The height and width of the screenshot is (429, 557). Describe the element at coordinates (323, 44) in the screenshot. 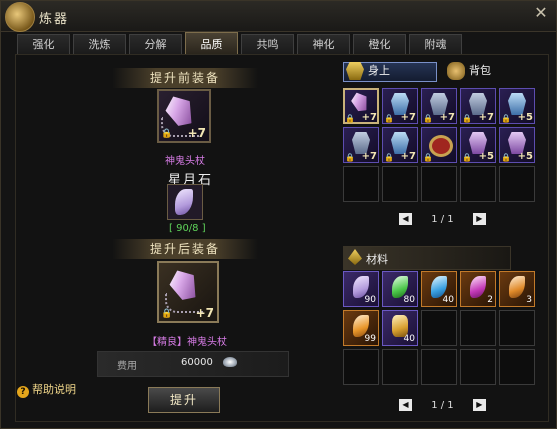

I see `tab-deify: 神化` at that location.